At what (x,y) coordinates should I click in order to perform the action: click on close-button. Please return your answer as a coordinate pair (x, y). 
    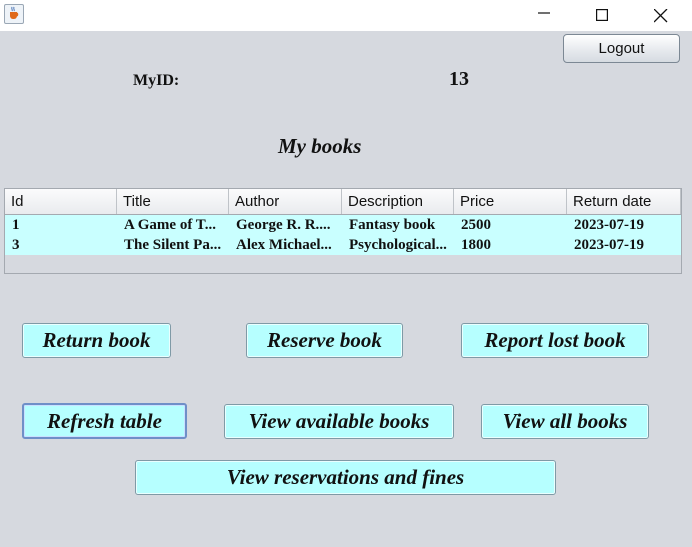
    Looking at the image, I should click on (660, 15).